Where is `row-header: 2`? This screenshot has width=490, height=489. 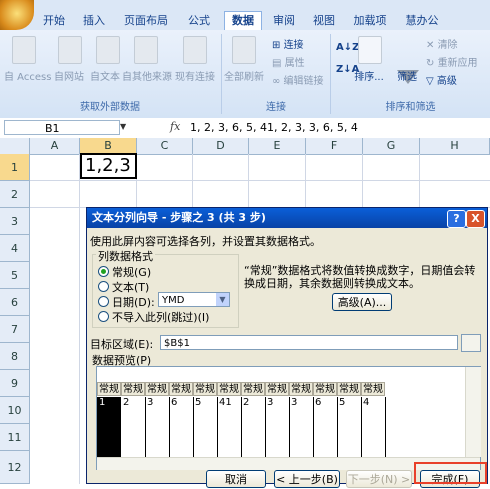 row-header: 2 is located at coordinates (15, 194).